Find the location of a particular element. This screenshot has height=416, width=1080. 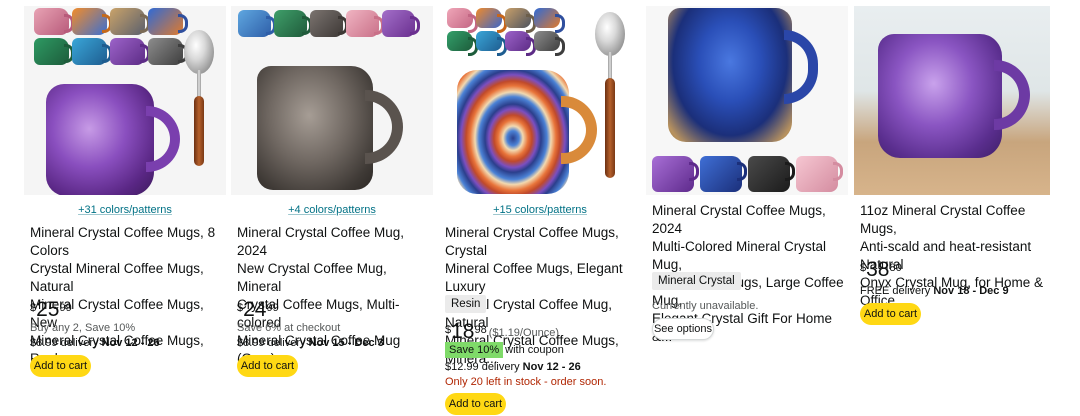

price-whole: 38 is located at coordinates (878, 269).